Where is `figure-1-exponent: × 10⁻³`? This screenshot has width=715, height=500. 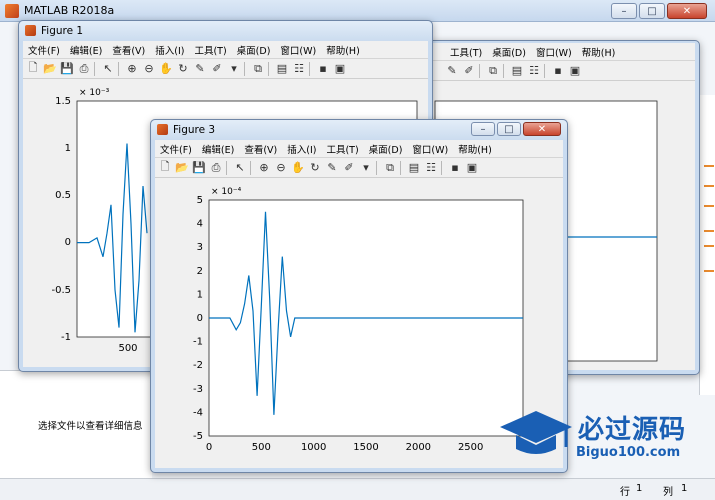 figure-1-exponent: × 10⁻³ is located at coordinates (94, 93).